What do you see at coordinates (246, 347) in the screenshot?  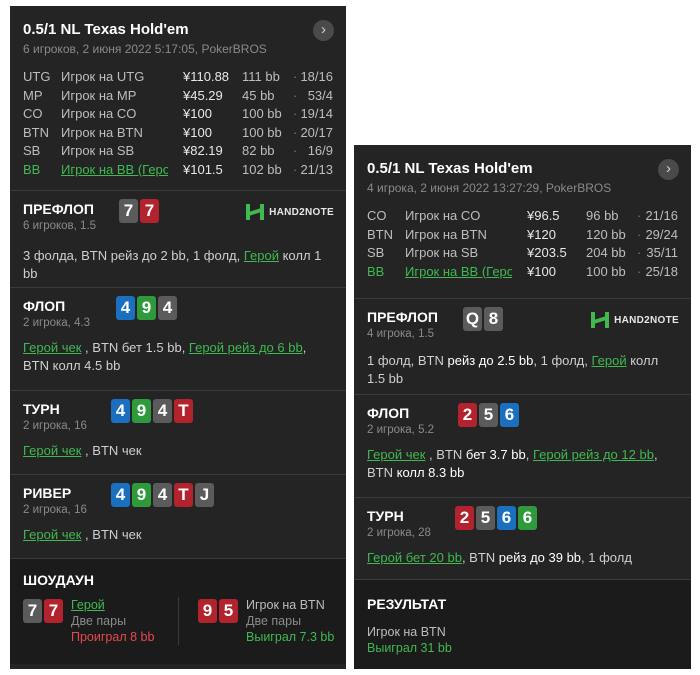 I see `hero-link: Герой рейз до 6 bb` at bounding box center [246, 347].